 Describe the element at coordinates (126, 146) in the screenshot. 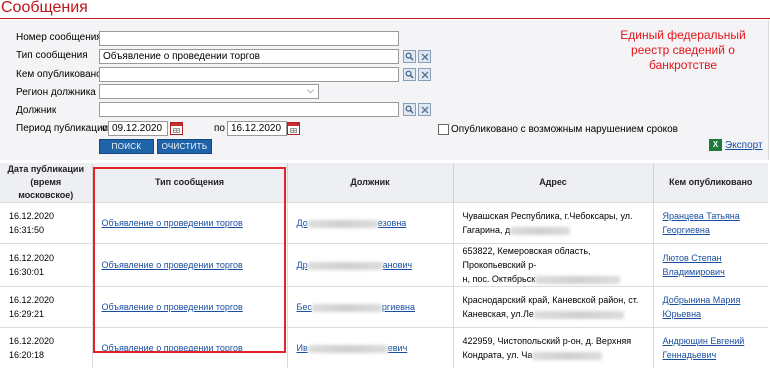

I see `search-button: ПОИСК` at that location.